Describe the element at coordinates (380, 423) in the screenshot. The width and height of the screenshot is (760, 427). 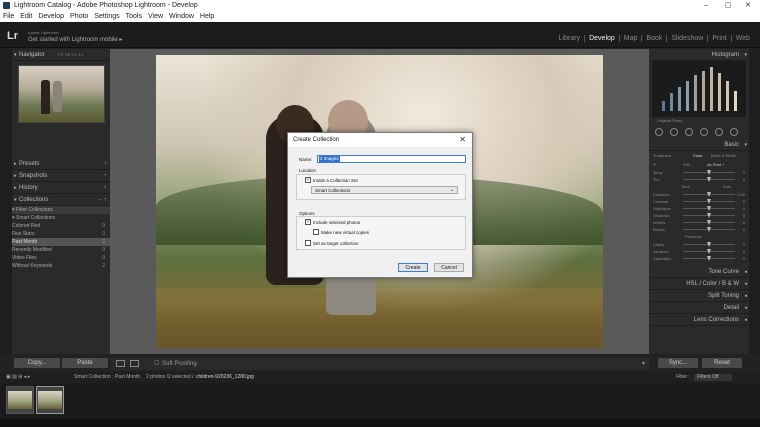
I see `filmstrip-edge` at that location.